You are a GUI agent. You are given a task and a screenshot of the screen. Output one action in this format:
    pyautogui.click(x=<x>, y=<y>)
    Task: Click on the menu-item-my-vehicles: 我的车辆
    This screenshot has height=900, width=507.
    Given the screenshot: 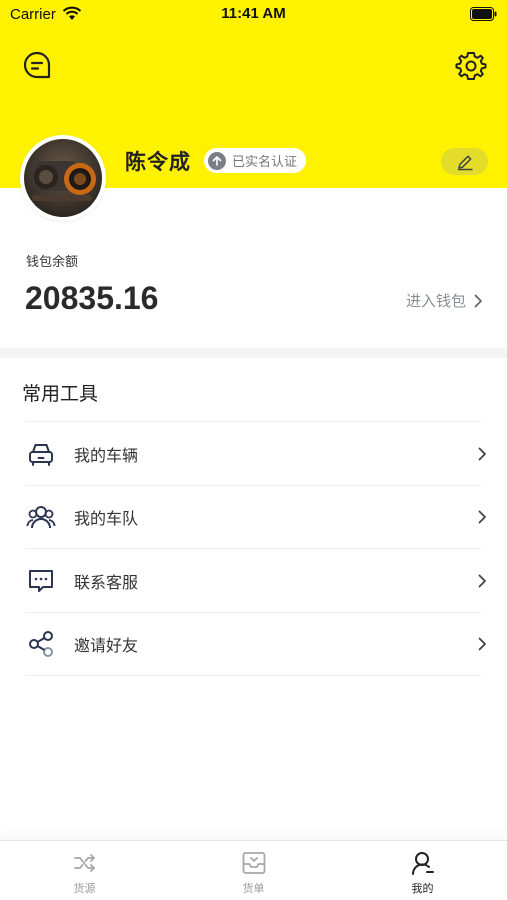 What is the action you would take?
    pyautogui.click(x=253, y=454)
    